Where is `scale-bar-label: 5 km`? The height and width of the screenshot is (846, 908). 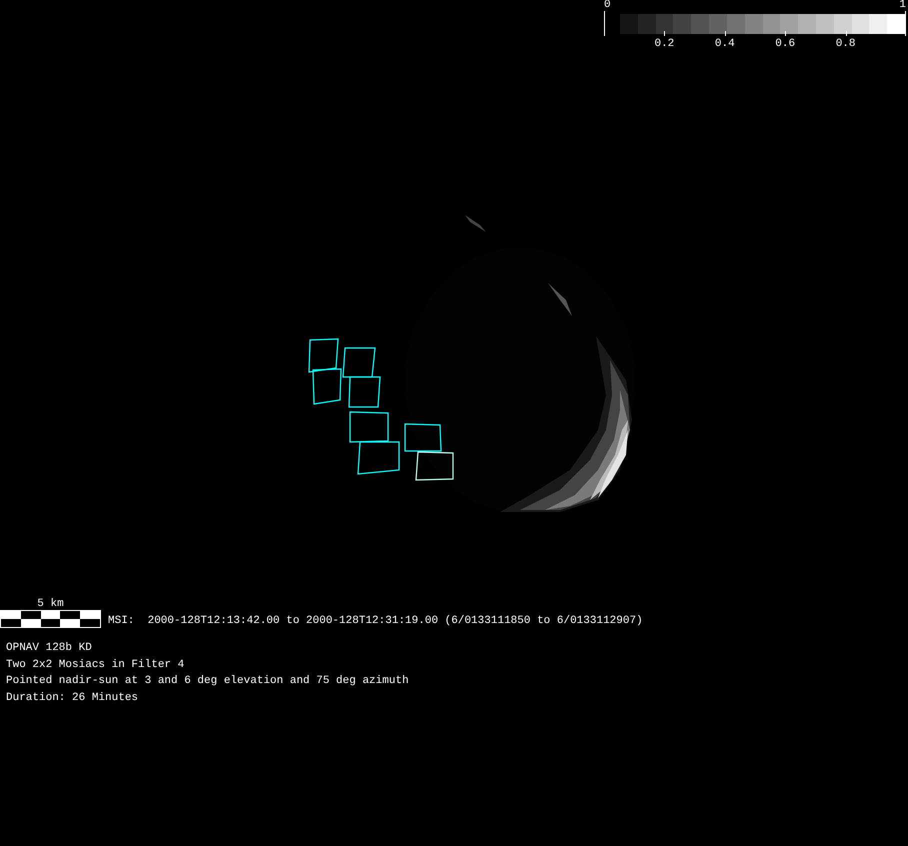
scale-bar-label: 5 km is located at coordinates (50, 604).